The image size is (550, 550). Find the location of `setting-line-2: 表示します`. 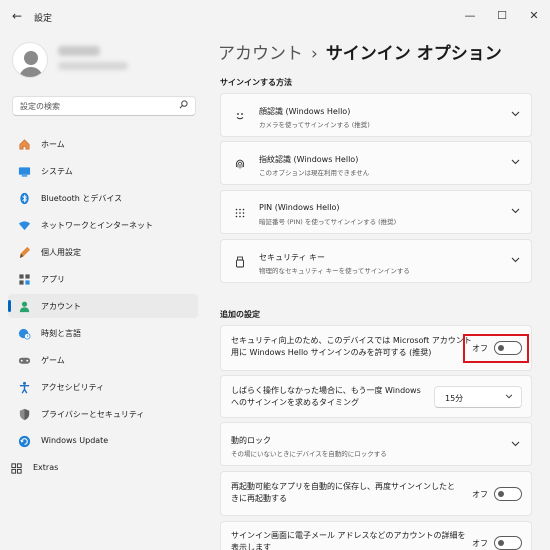

setting-line-2: 表示します is located at coordinates (251, 546).